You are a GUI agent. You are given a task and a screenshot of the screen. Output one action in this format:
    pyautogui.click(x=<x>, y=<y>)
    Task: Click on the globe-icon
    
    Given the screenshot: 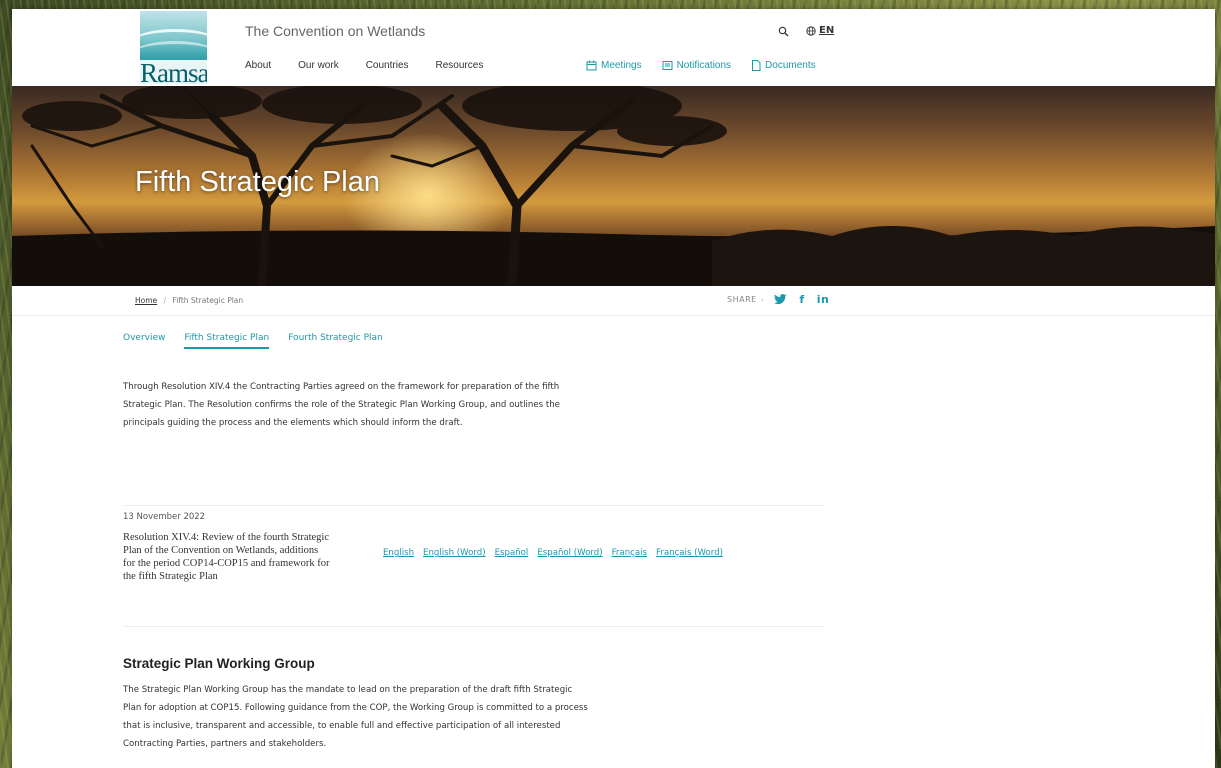 What is the action you would take?
    pyautogui.click(x=811, y=30)
    